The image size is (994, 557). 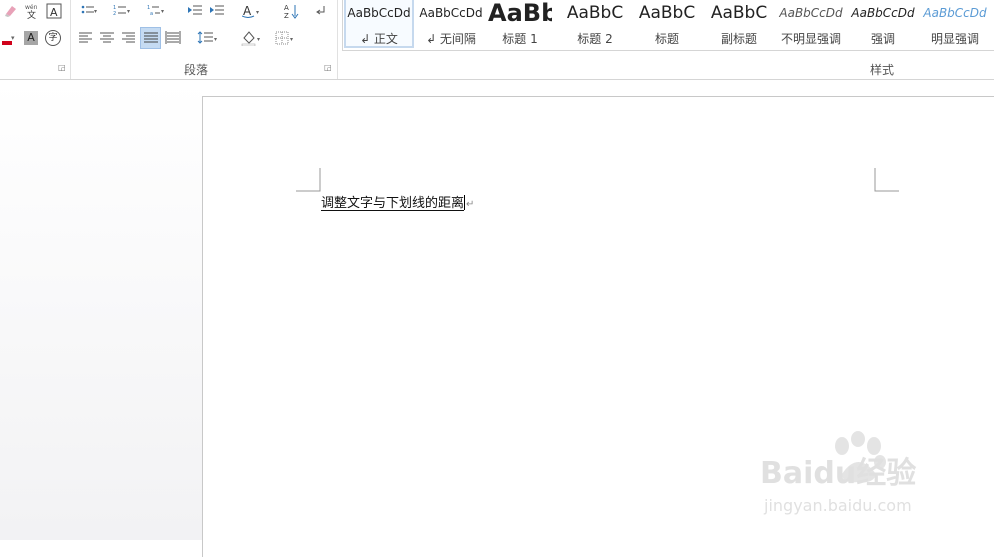 What do you see at coordinates (954, 39) in the screenshot?
I see `style-name: 明显强调` at bounding box center [954, 39].